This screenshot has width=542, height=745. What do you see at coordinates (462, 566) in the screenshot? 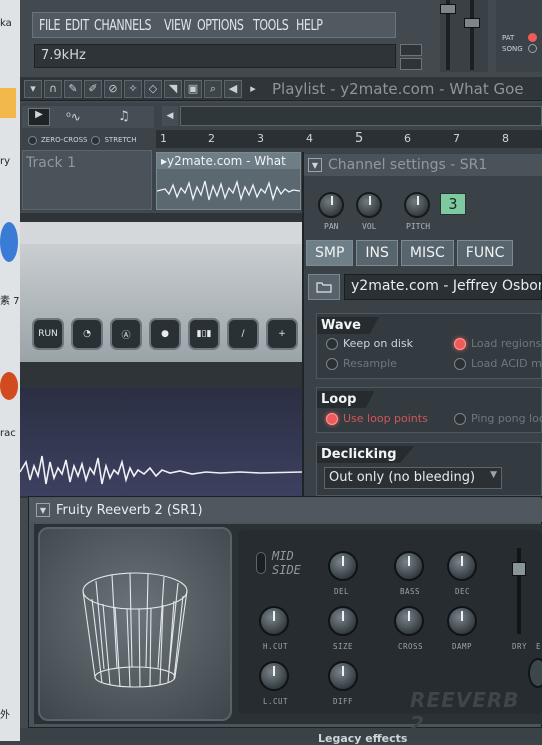
I see `decay-knob` at bounding box center [462, 566].